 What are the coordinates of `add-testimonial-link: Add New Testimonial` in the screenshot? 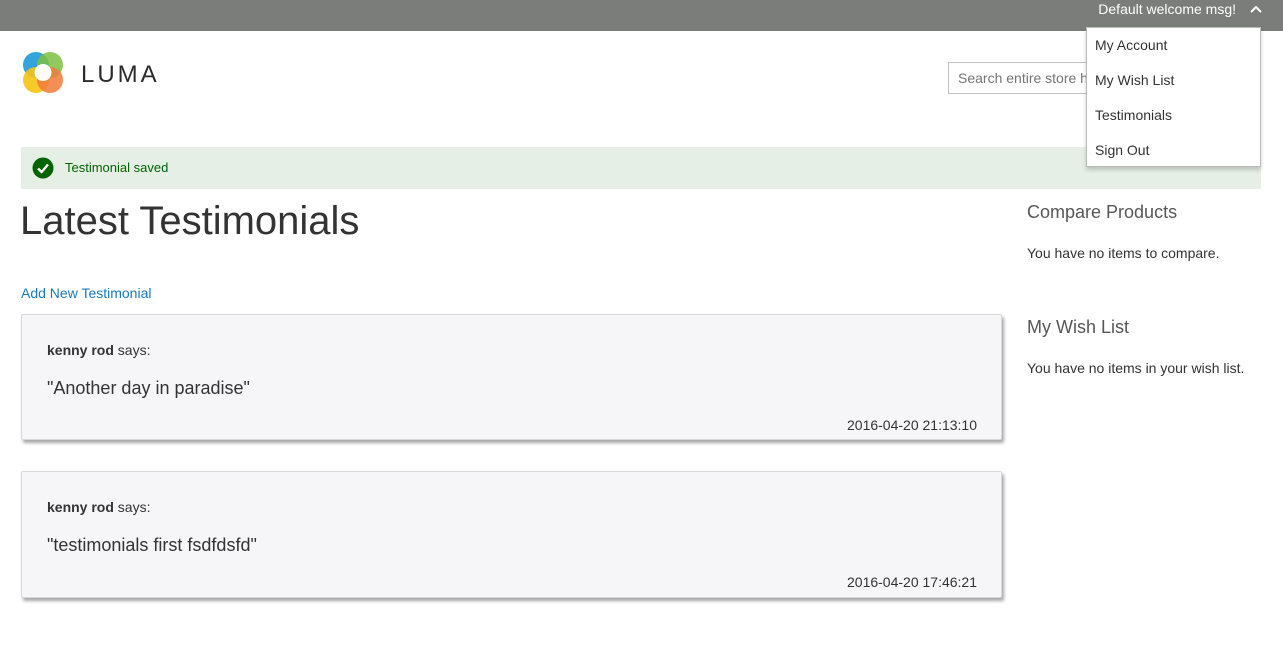 It's located at (86, 293).